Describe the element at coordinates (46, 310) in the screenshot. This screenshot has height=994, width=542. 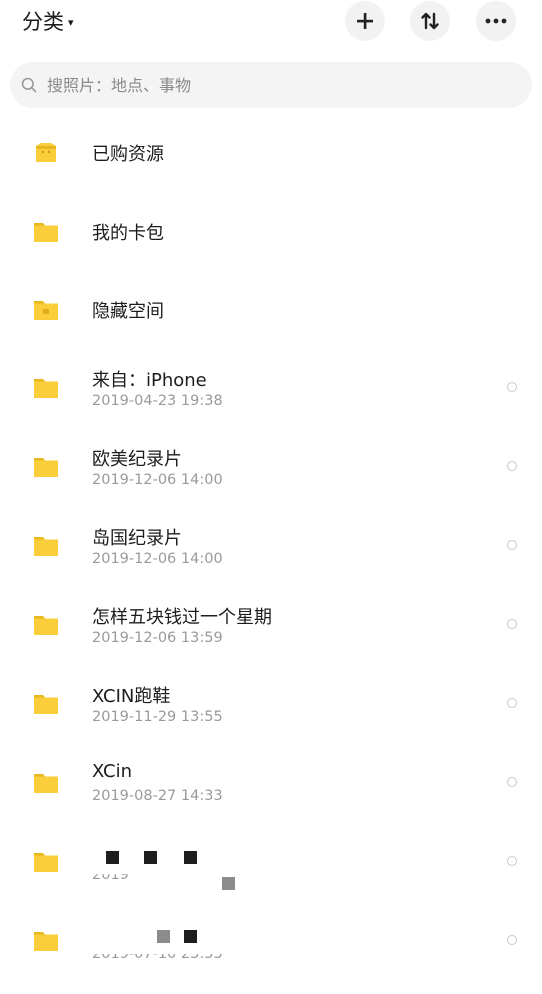
I see `hidden-folder-icon` at that location.